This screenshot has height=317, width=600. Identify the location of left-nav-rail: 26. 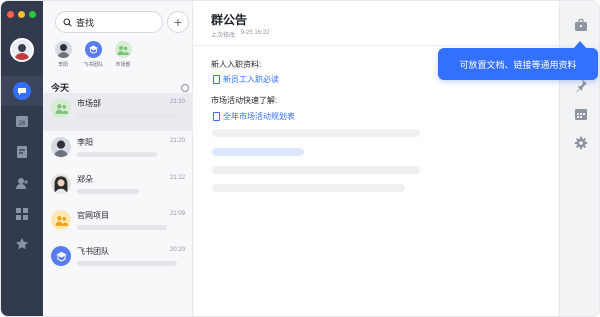
(22, 158).